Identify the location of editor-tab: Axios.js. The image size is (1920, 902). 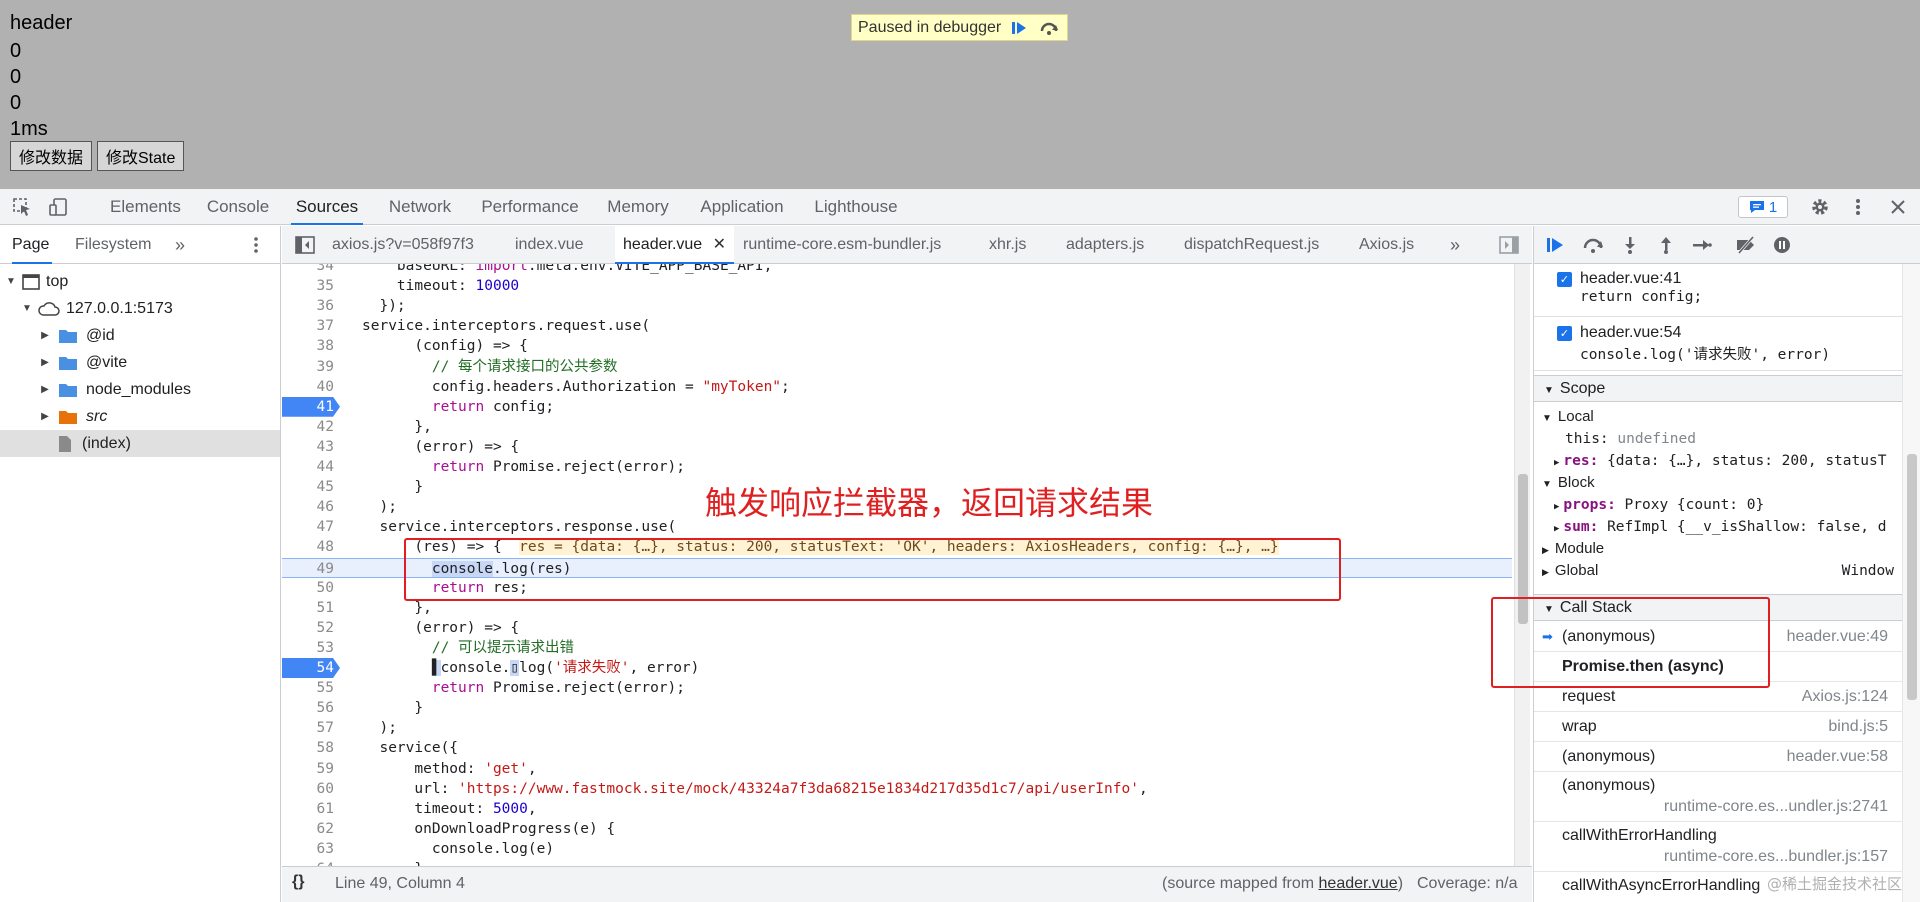
(1386, 245).